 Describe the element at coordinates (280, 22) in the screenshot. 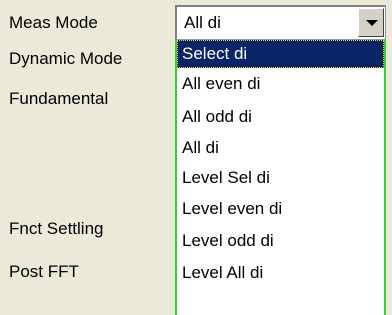

I see `meas-mode-combobox: All di` at that location.